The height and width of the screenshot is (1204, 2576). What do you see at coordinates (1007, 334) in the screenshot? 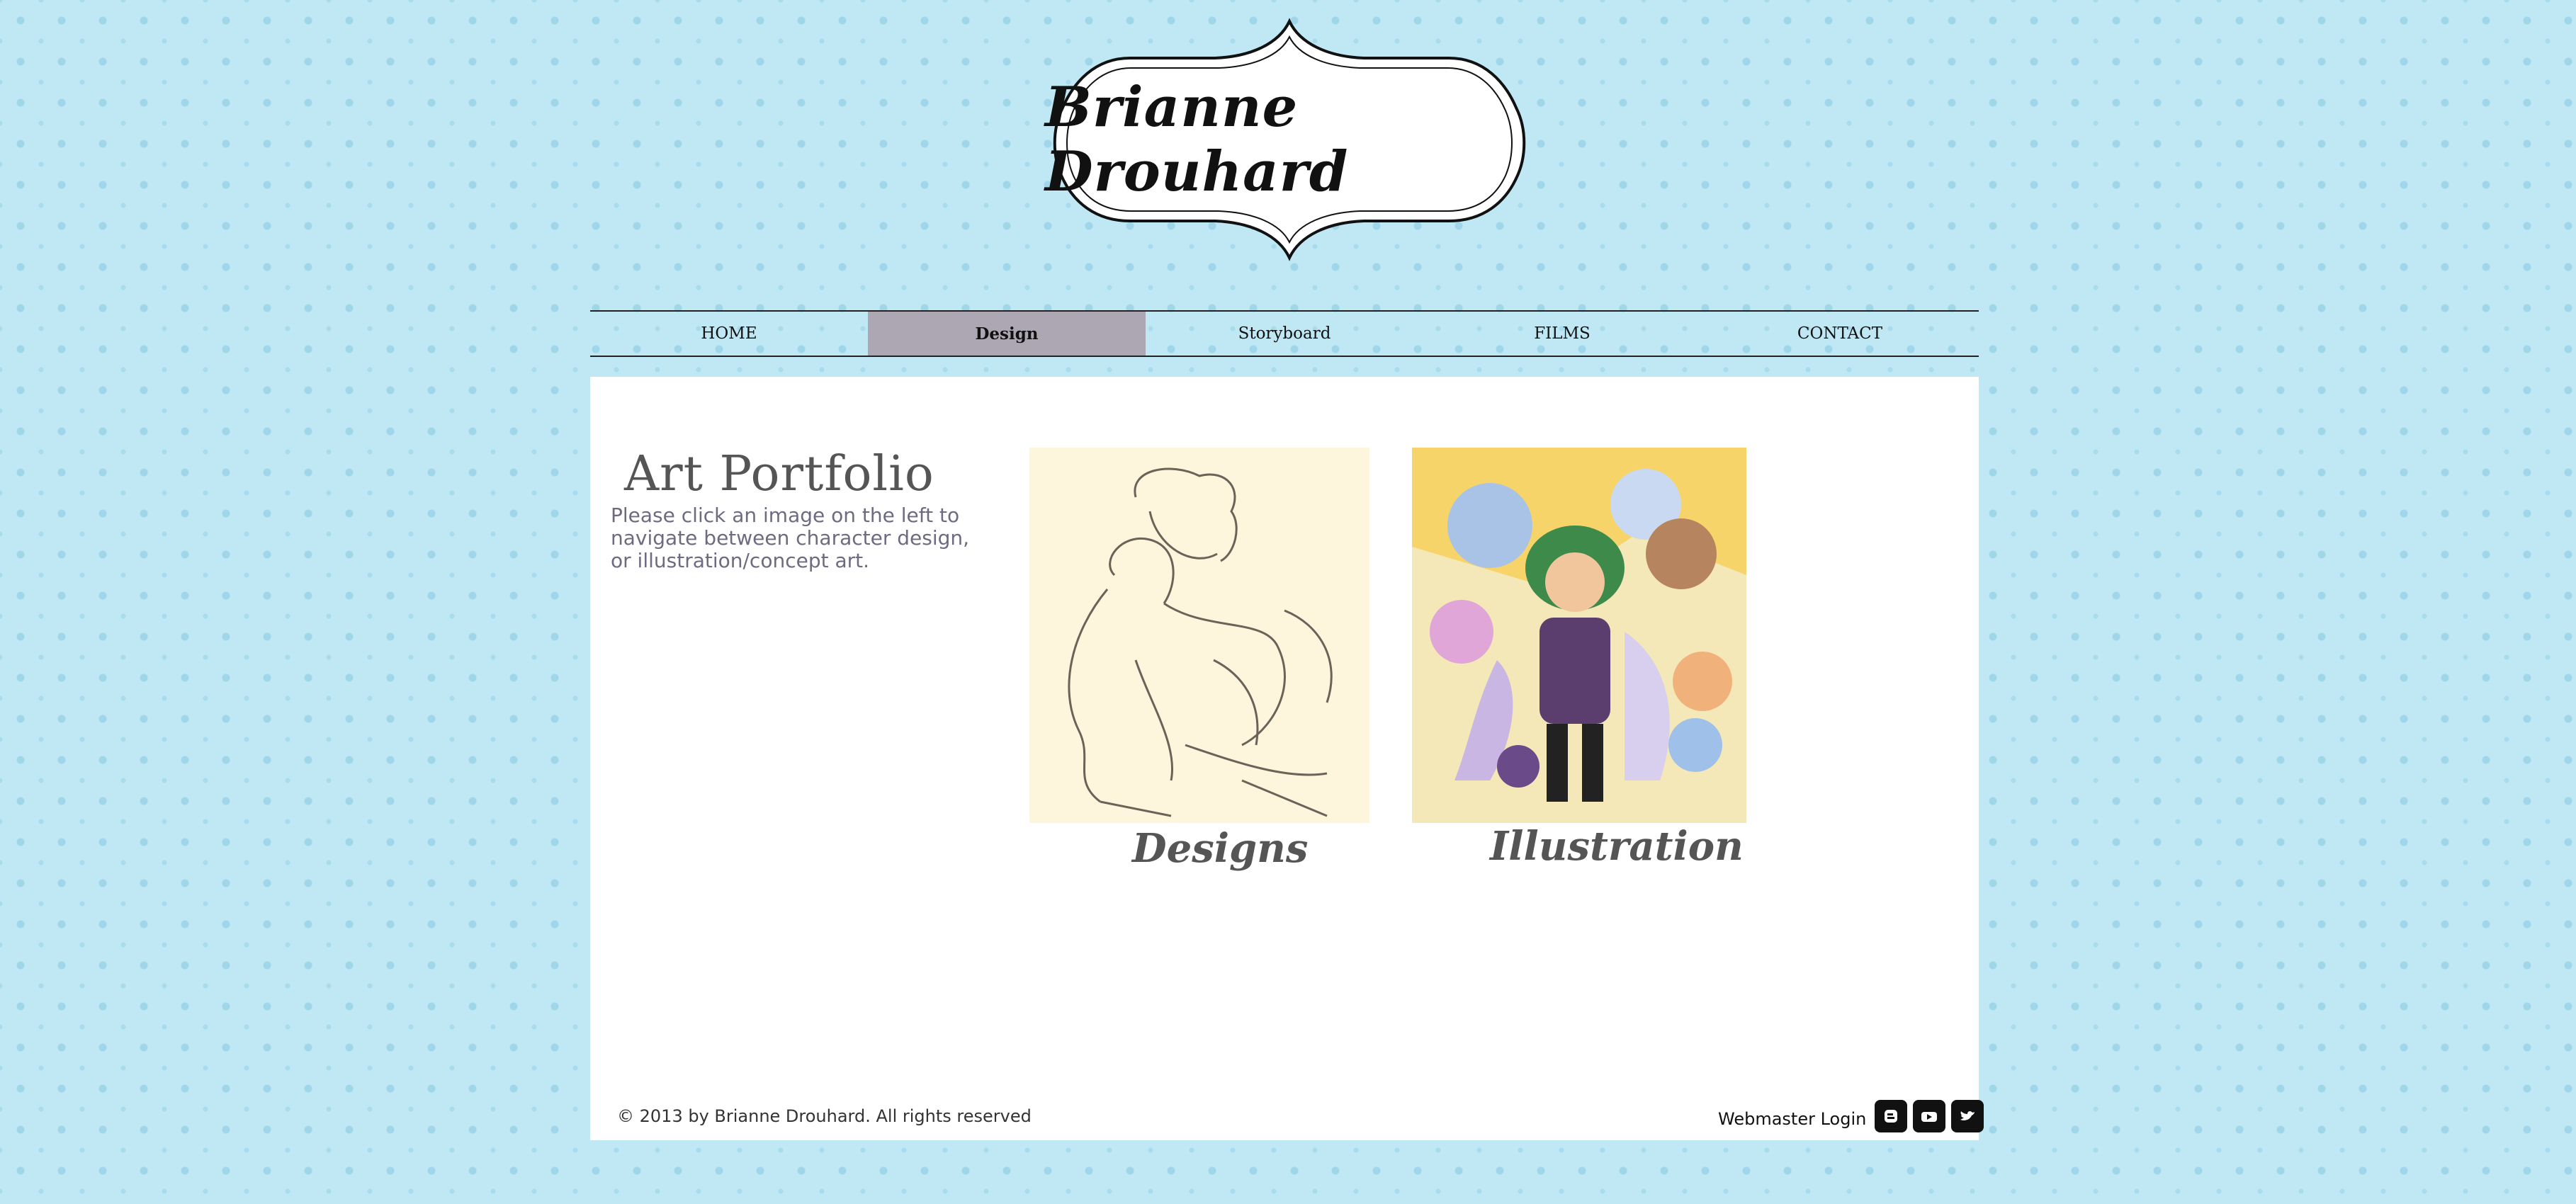
I see `nav-item-design: Design` at bounding box center [1007, 334].